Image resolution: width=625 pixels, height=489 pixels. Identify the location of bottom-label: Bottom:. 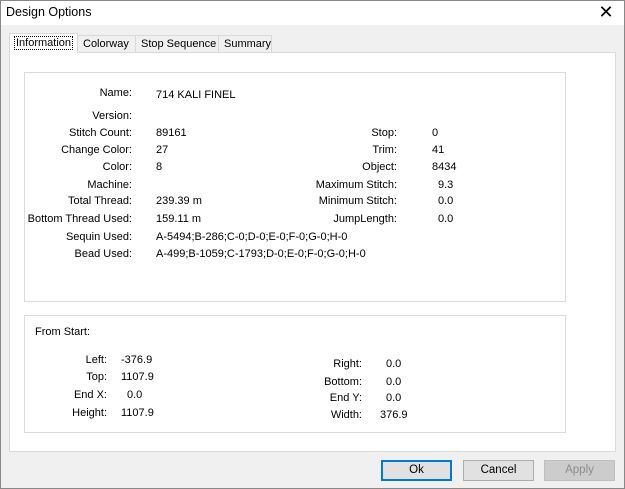
(343, 382).